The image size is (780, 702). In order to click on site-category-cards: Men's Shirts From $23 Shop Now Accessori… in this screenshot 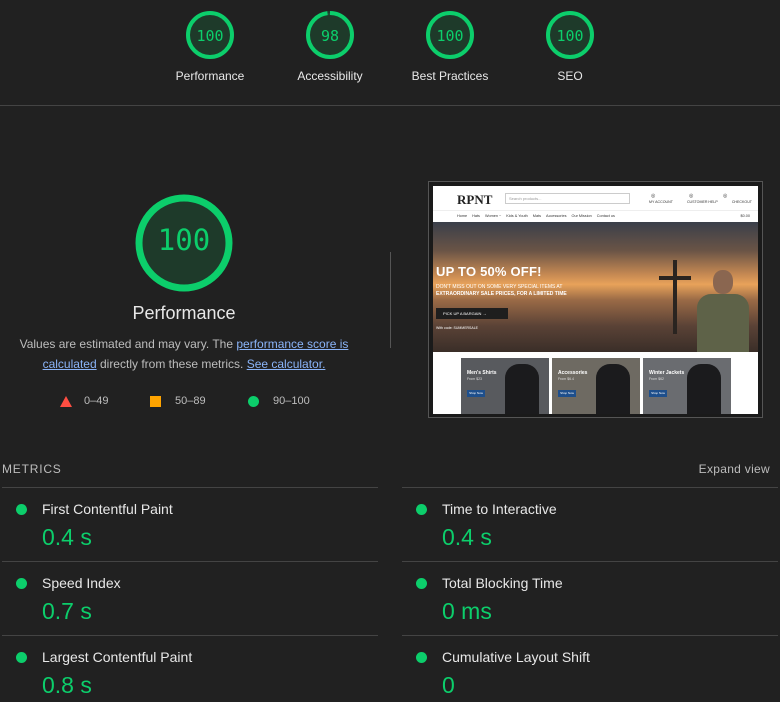, I will do `click(595, 383)`.